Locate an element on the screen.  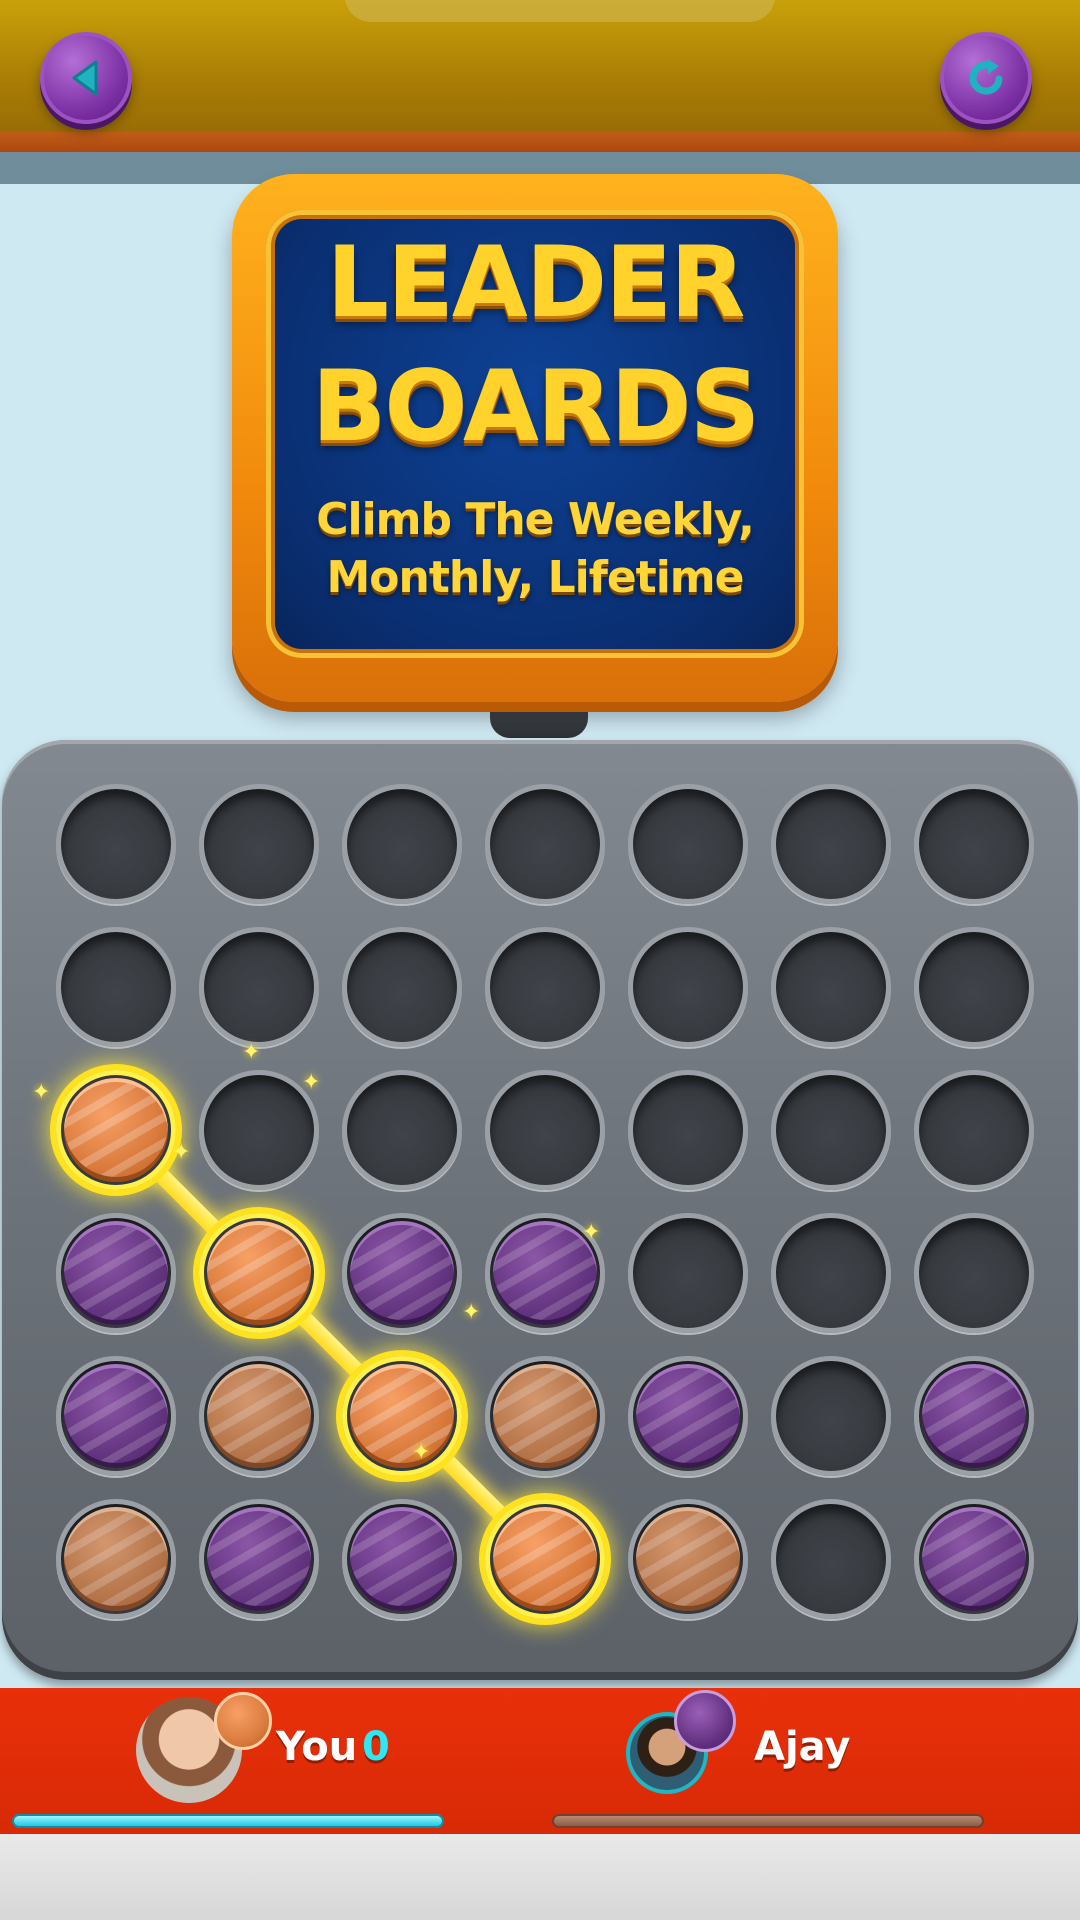
back-button is located at coordinates (86, 78).